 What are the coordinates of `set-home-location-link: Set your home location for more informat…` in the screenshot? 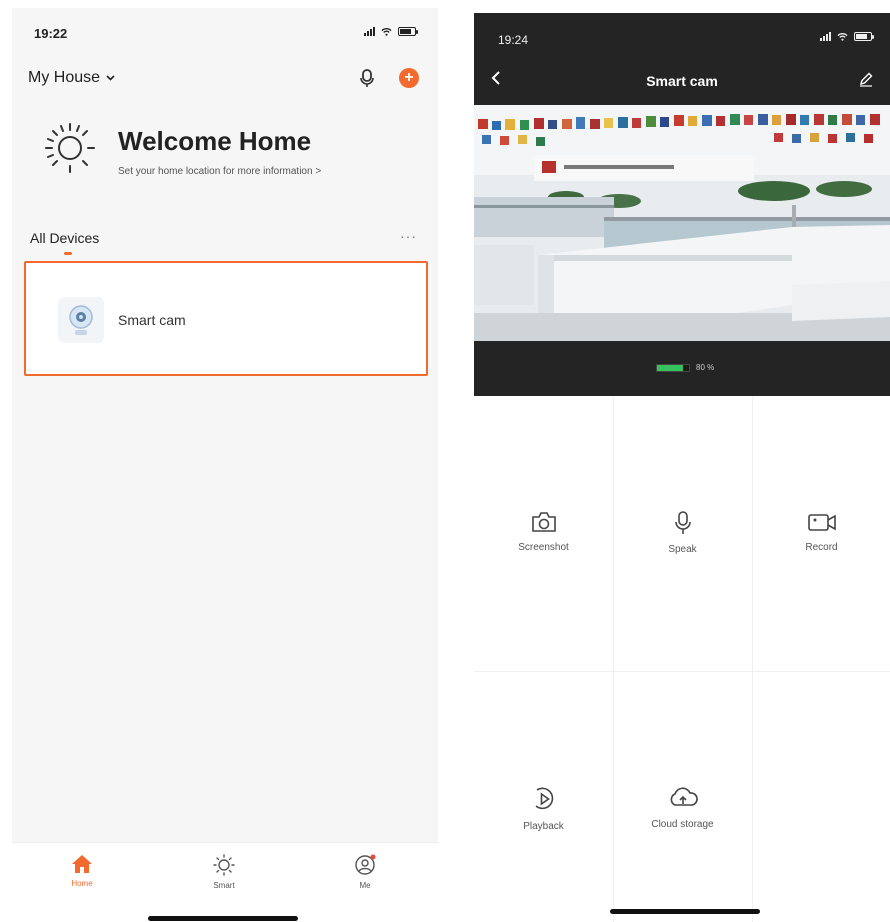 It's located at (219, 171).